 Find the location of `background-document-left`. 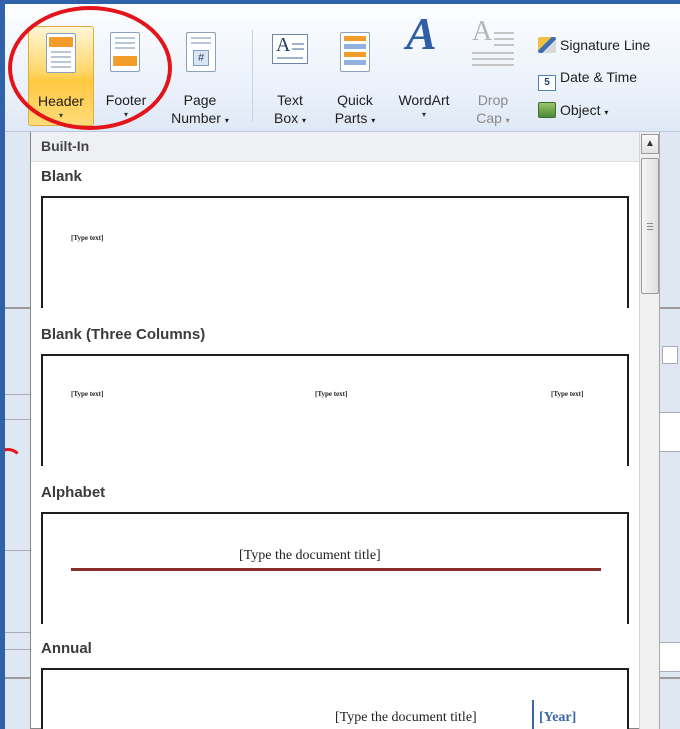

background-document-left is located at coordinates (16, 430).